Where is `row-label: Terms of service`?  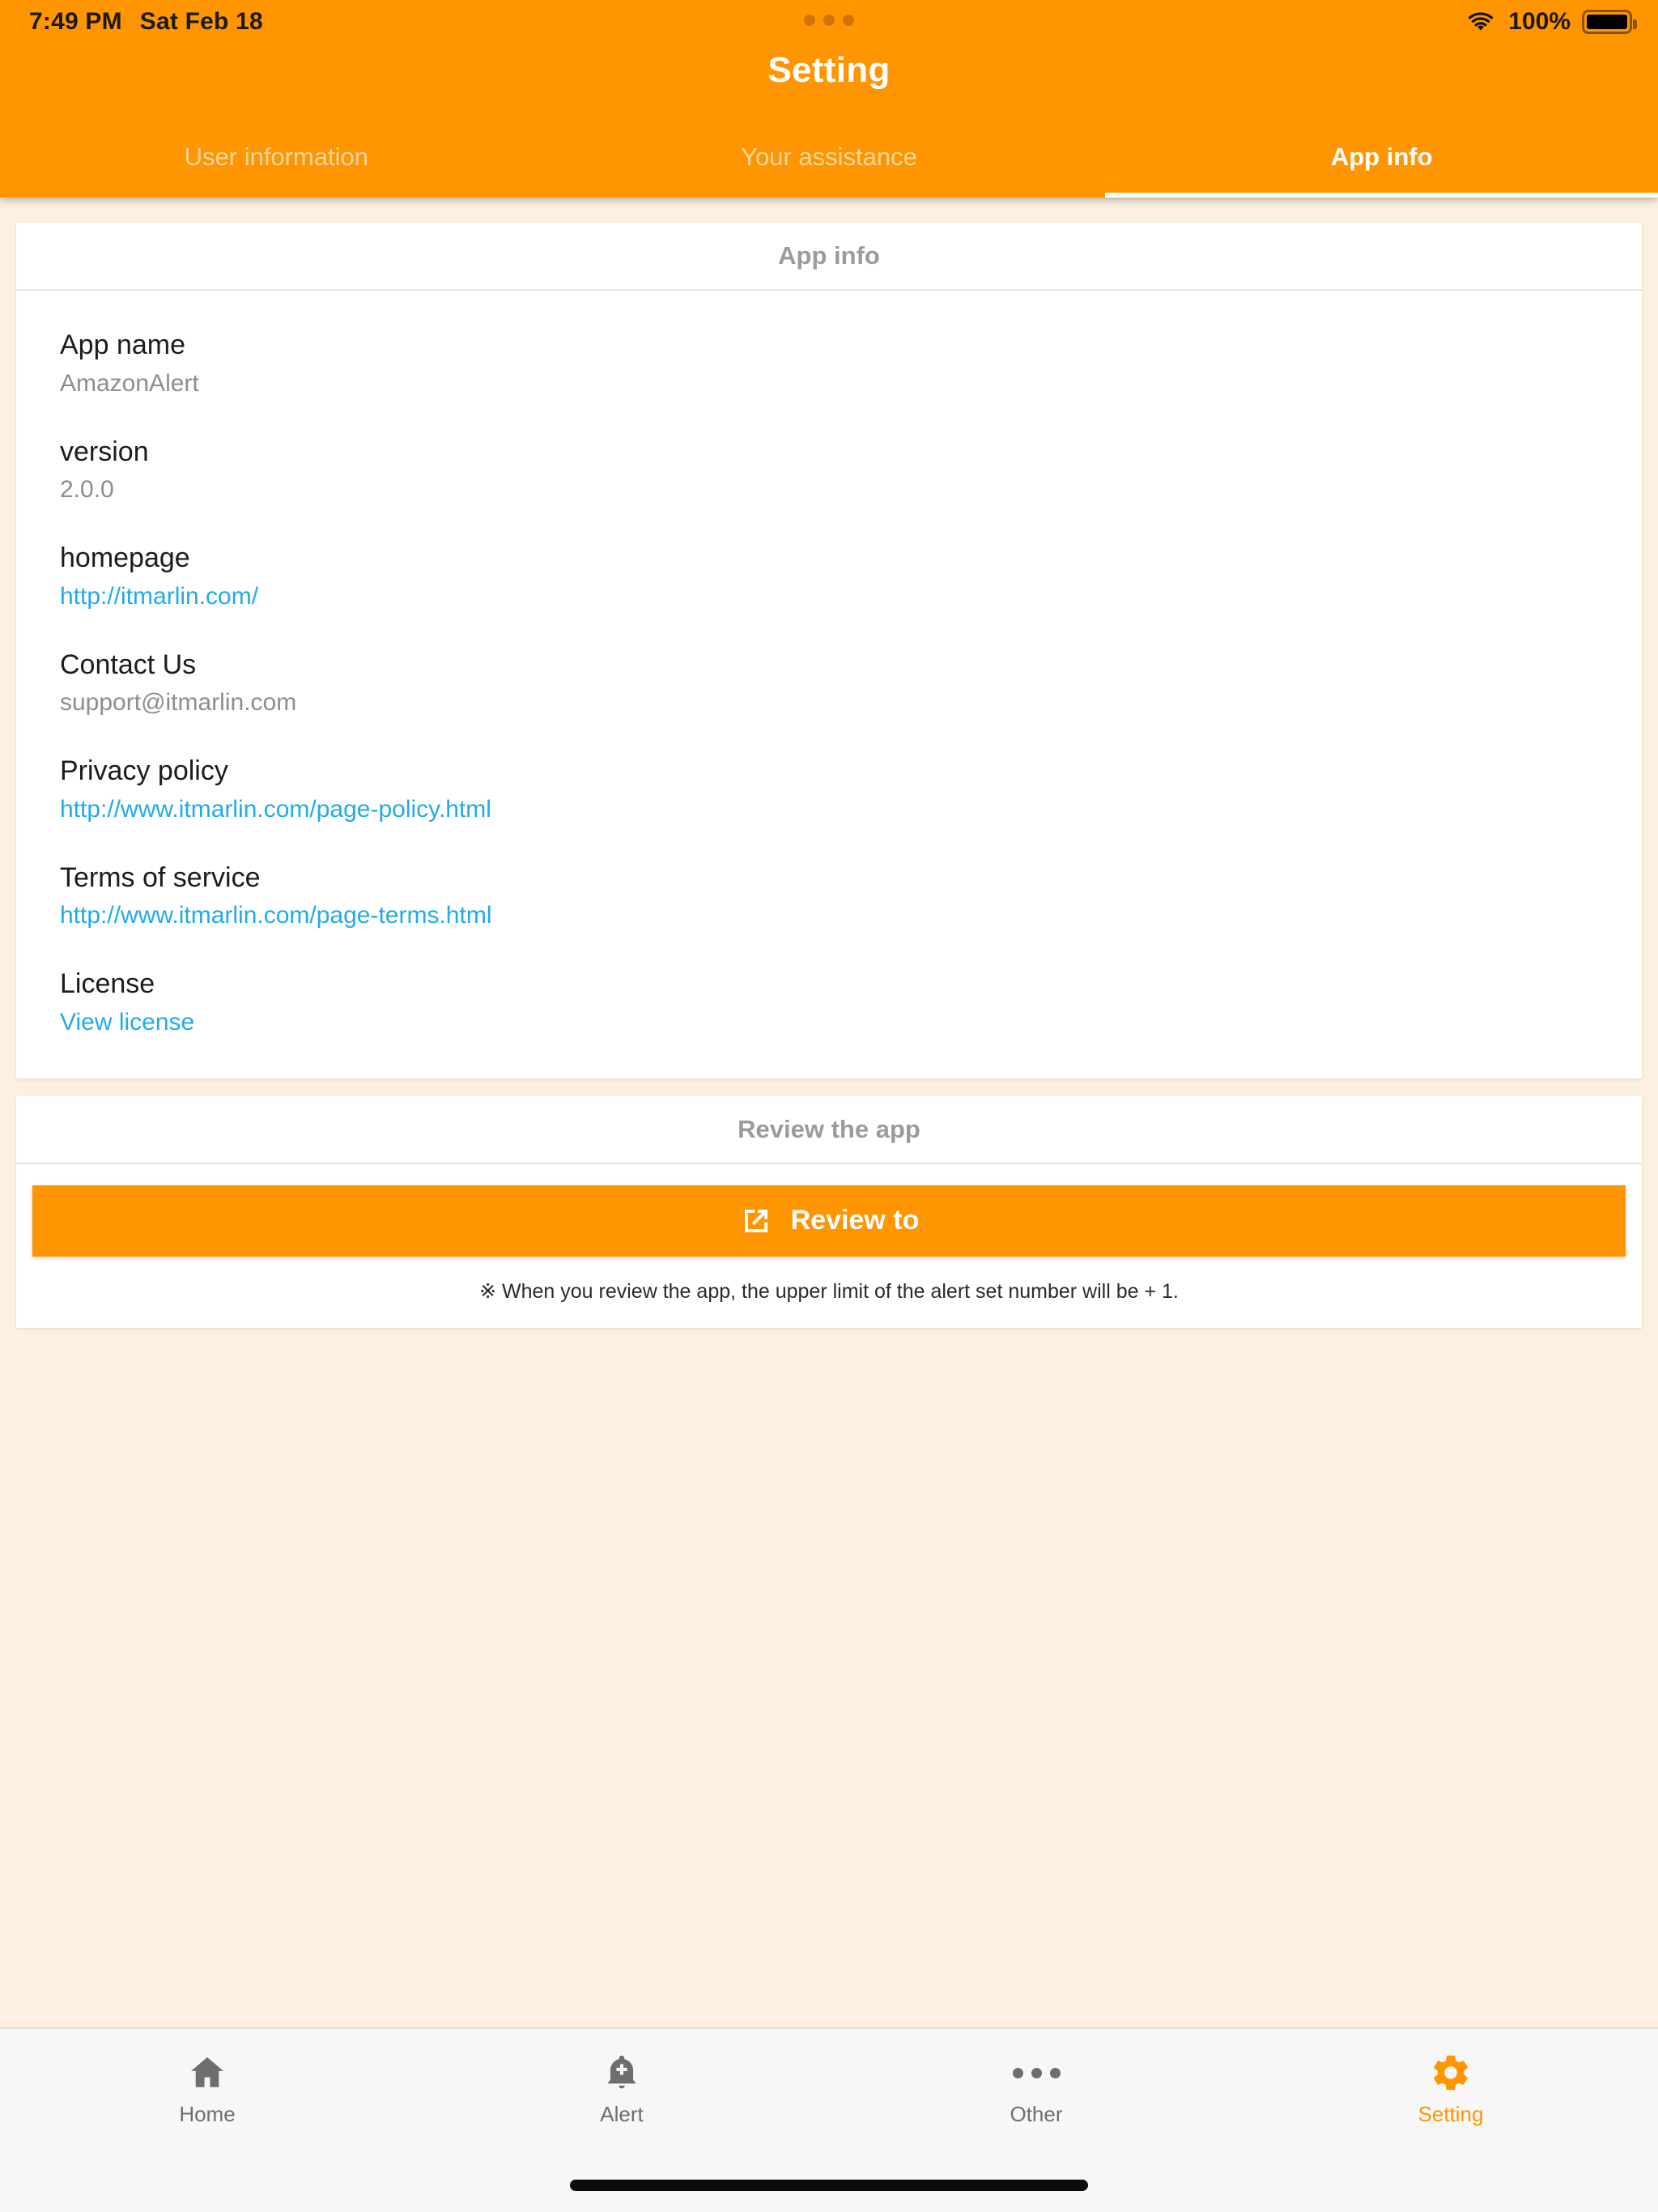 row-label: Terms of service is located at coordinates (160, 877).